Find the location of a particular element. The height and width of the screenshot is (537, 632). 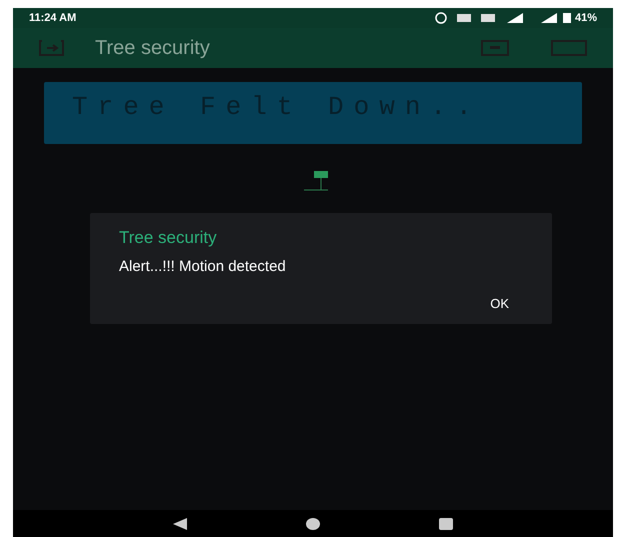

recents-icon is located at coordinates (446, 524).